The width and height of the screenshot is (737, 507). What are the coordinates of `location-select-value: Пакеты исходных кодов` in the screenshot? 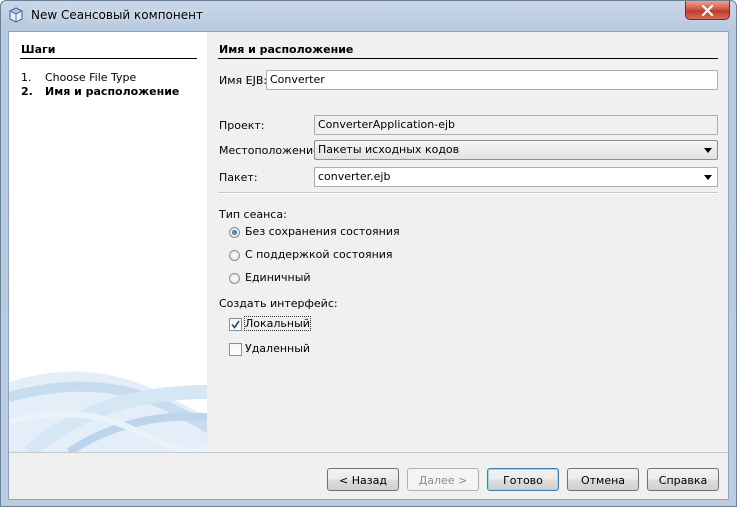 It's located at (389, 149).